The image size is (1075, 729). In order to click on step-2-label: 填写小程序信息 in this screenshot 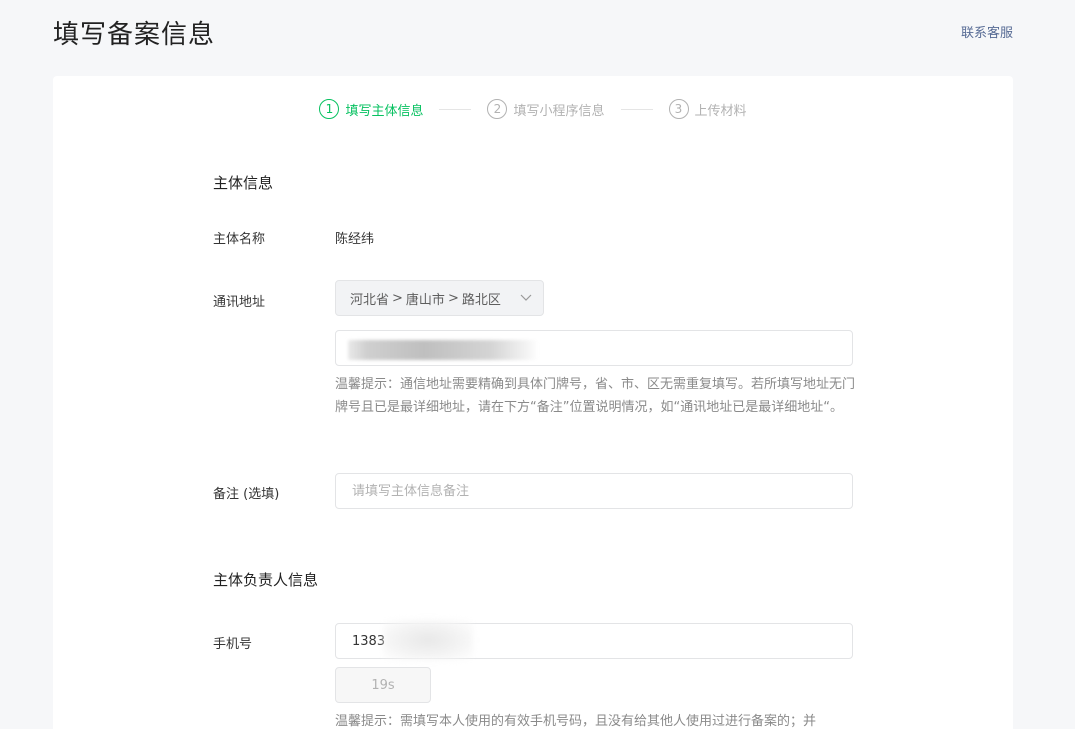, I will do `click(559, 111)`.